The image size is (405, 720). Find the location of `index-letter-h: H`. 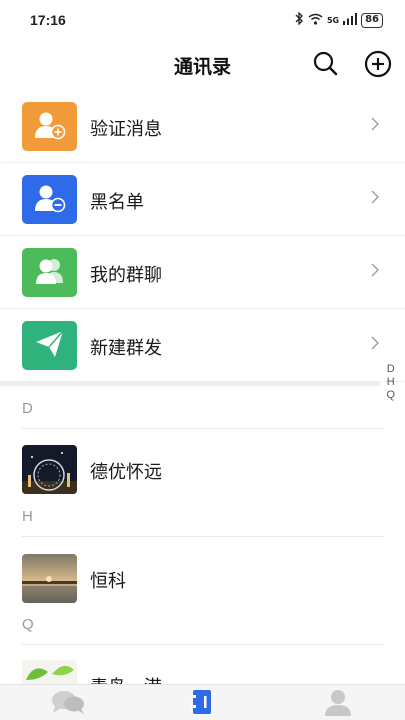

index-letter-h: H is located at coordinates (391, 382).